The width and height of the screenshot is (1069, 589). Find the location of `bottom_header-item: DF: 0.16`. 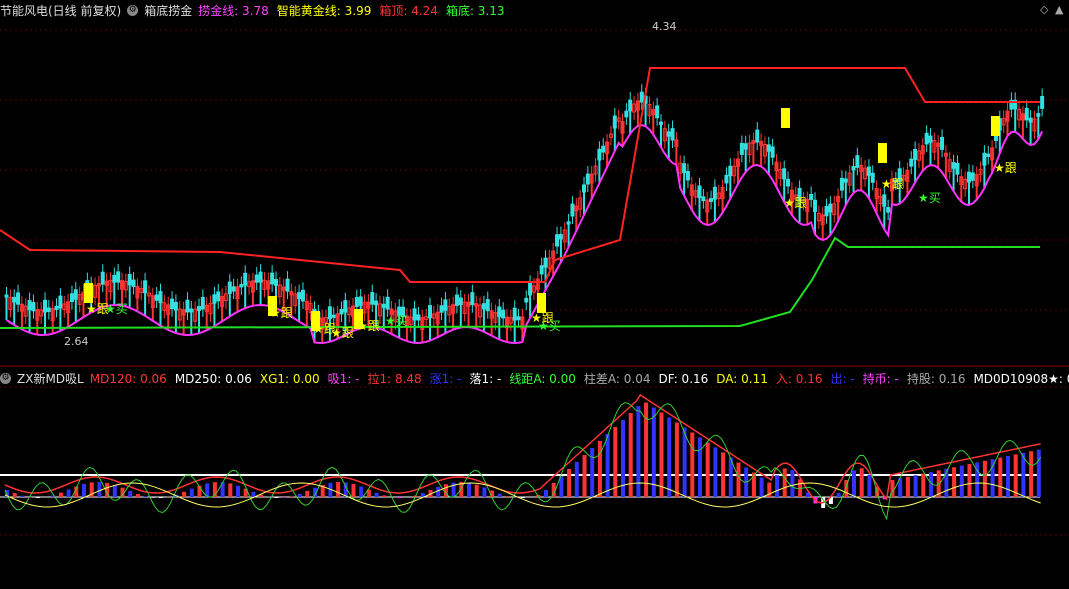

bottom_header-item: DF: 0.16 is located at coordinates (683, 378).